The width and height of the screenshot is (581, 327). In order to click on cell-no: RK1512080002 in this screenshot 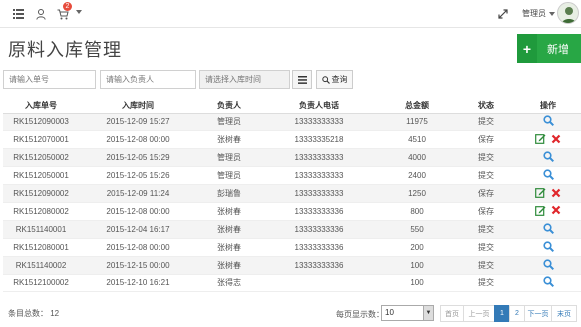, I will do `click(41, 211)`.